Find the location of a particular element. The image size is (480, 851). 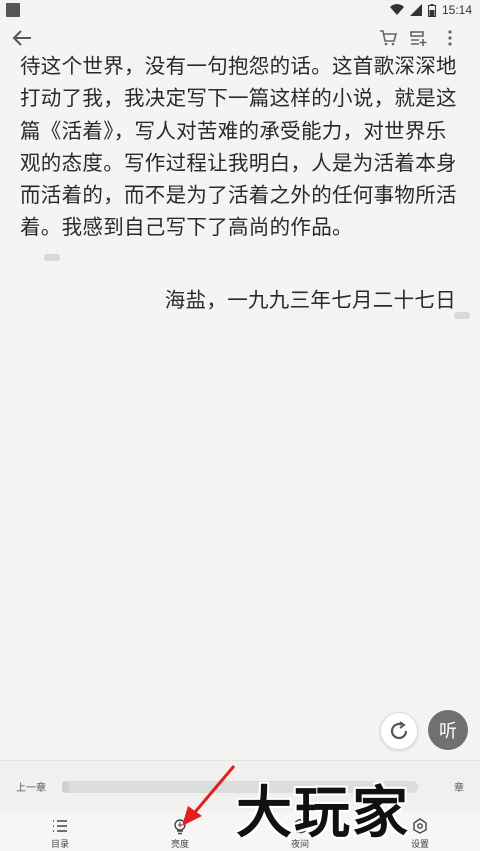

cart-icon is located at coordinates (388, 38).